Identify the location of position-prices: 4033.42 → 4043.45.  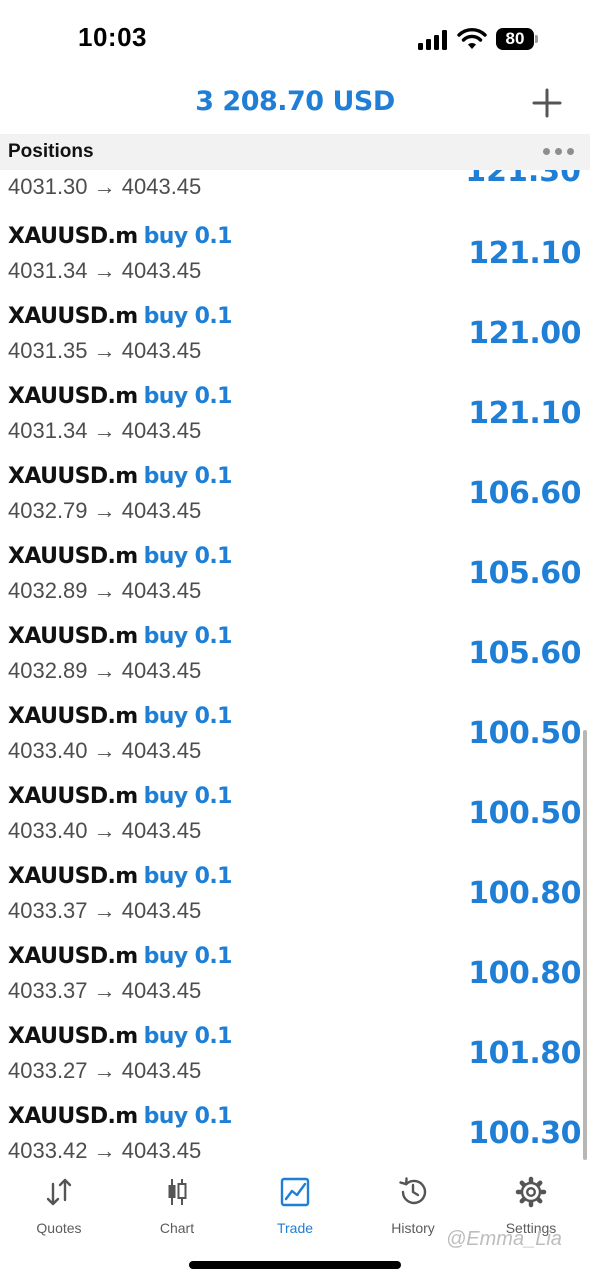
(105, 1149).